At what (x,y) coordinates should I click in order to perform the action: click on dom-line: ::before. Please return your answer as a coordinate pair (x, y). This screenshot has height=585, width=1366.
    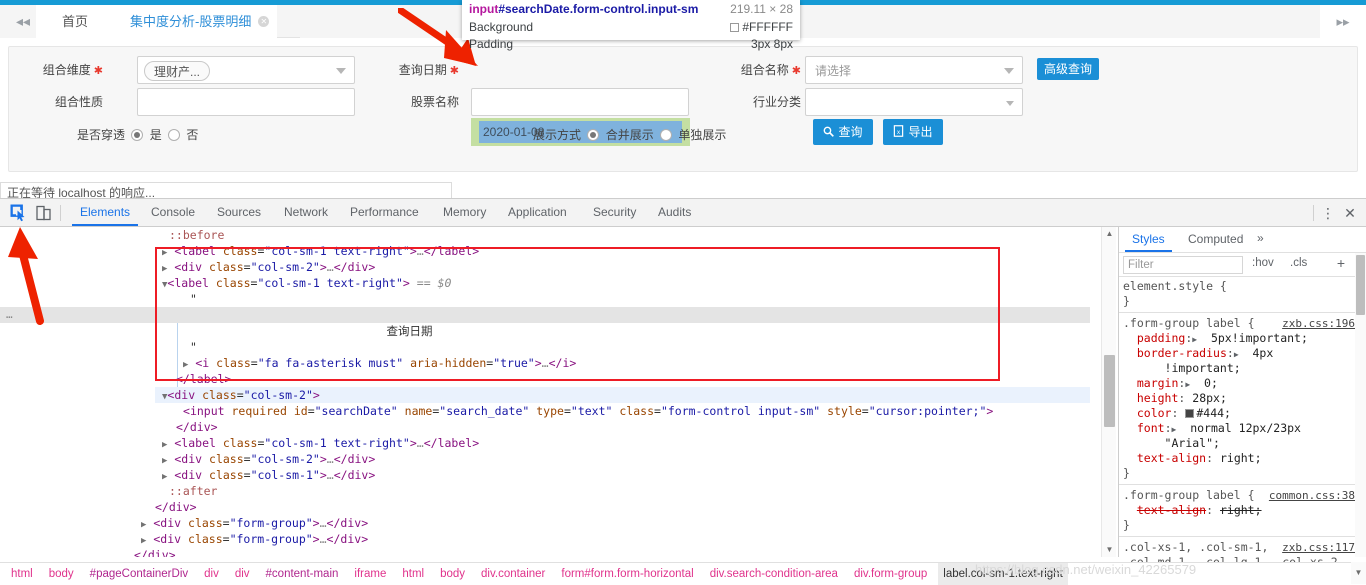
    Looking at the image, I should click on (545, 235).